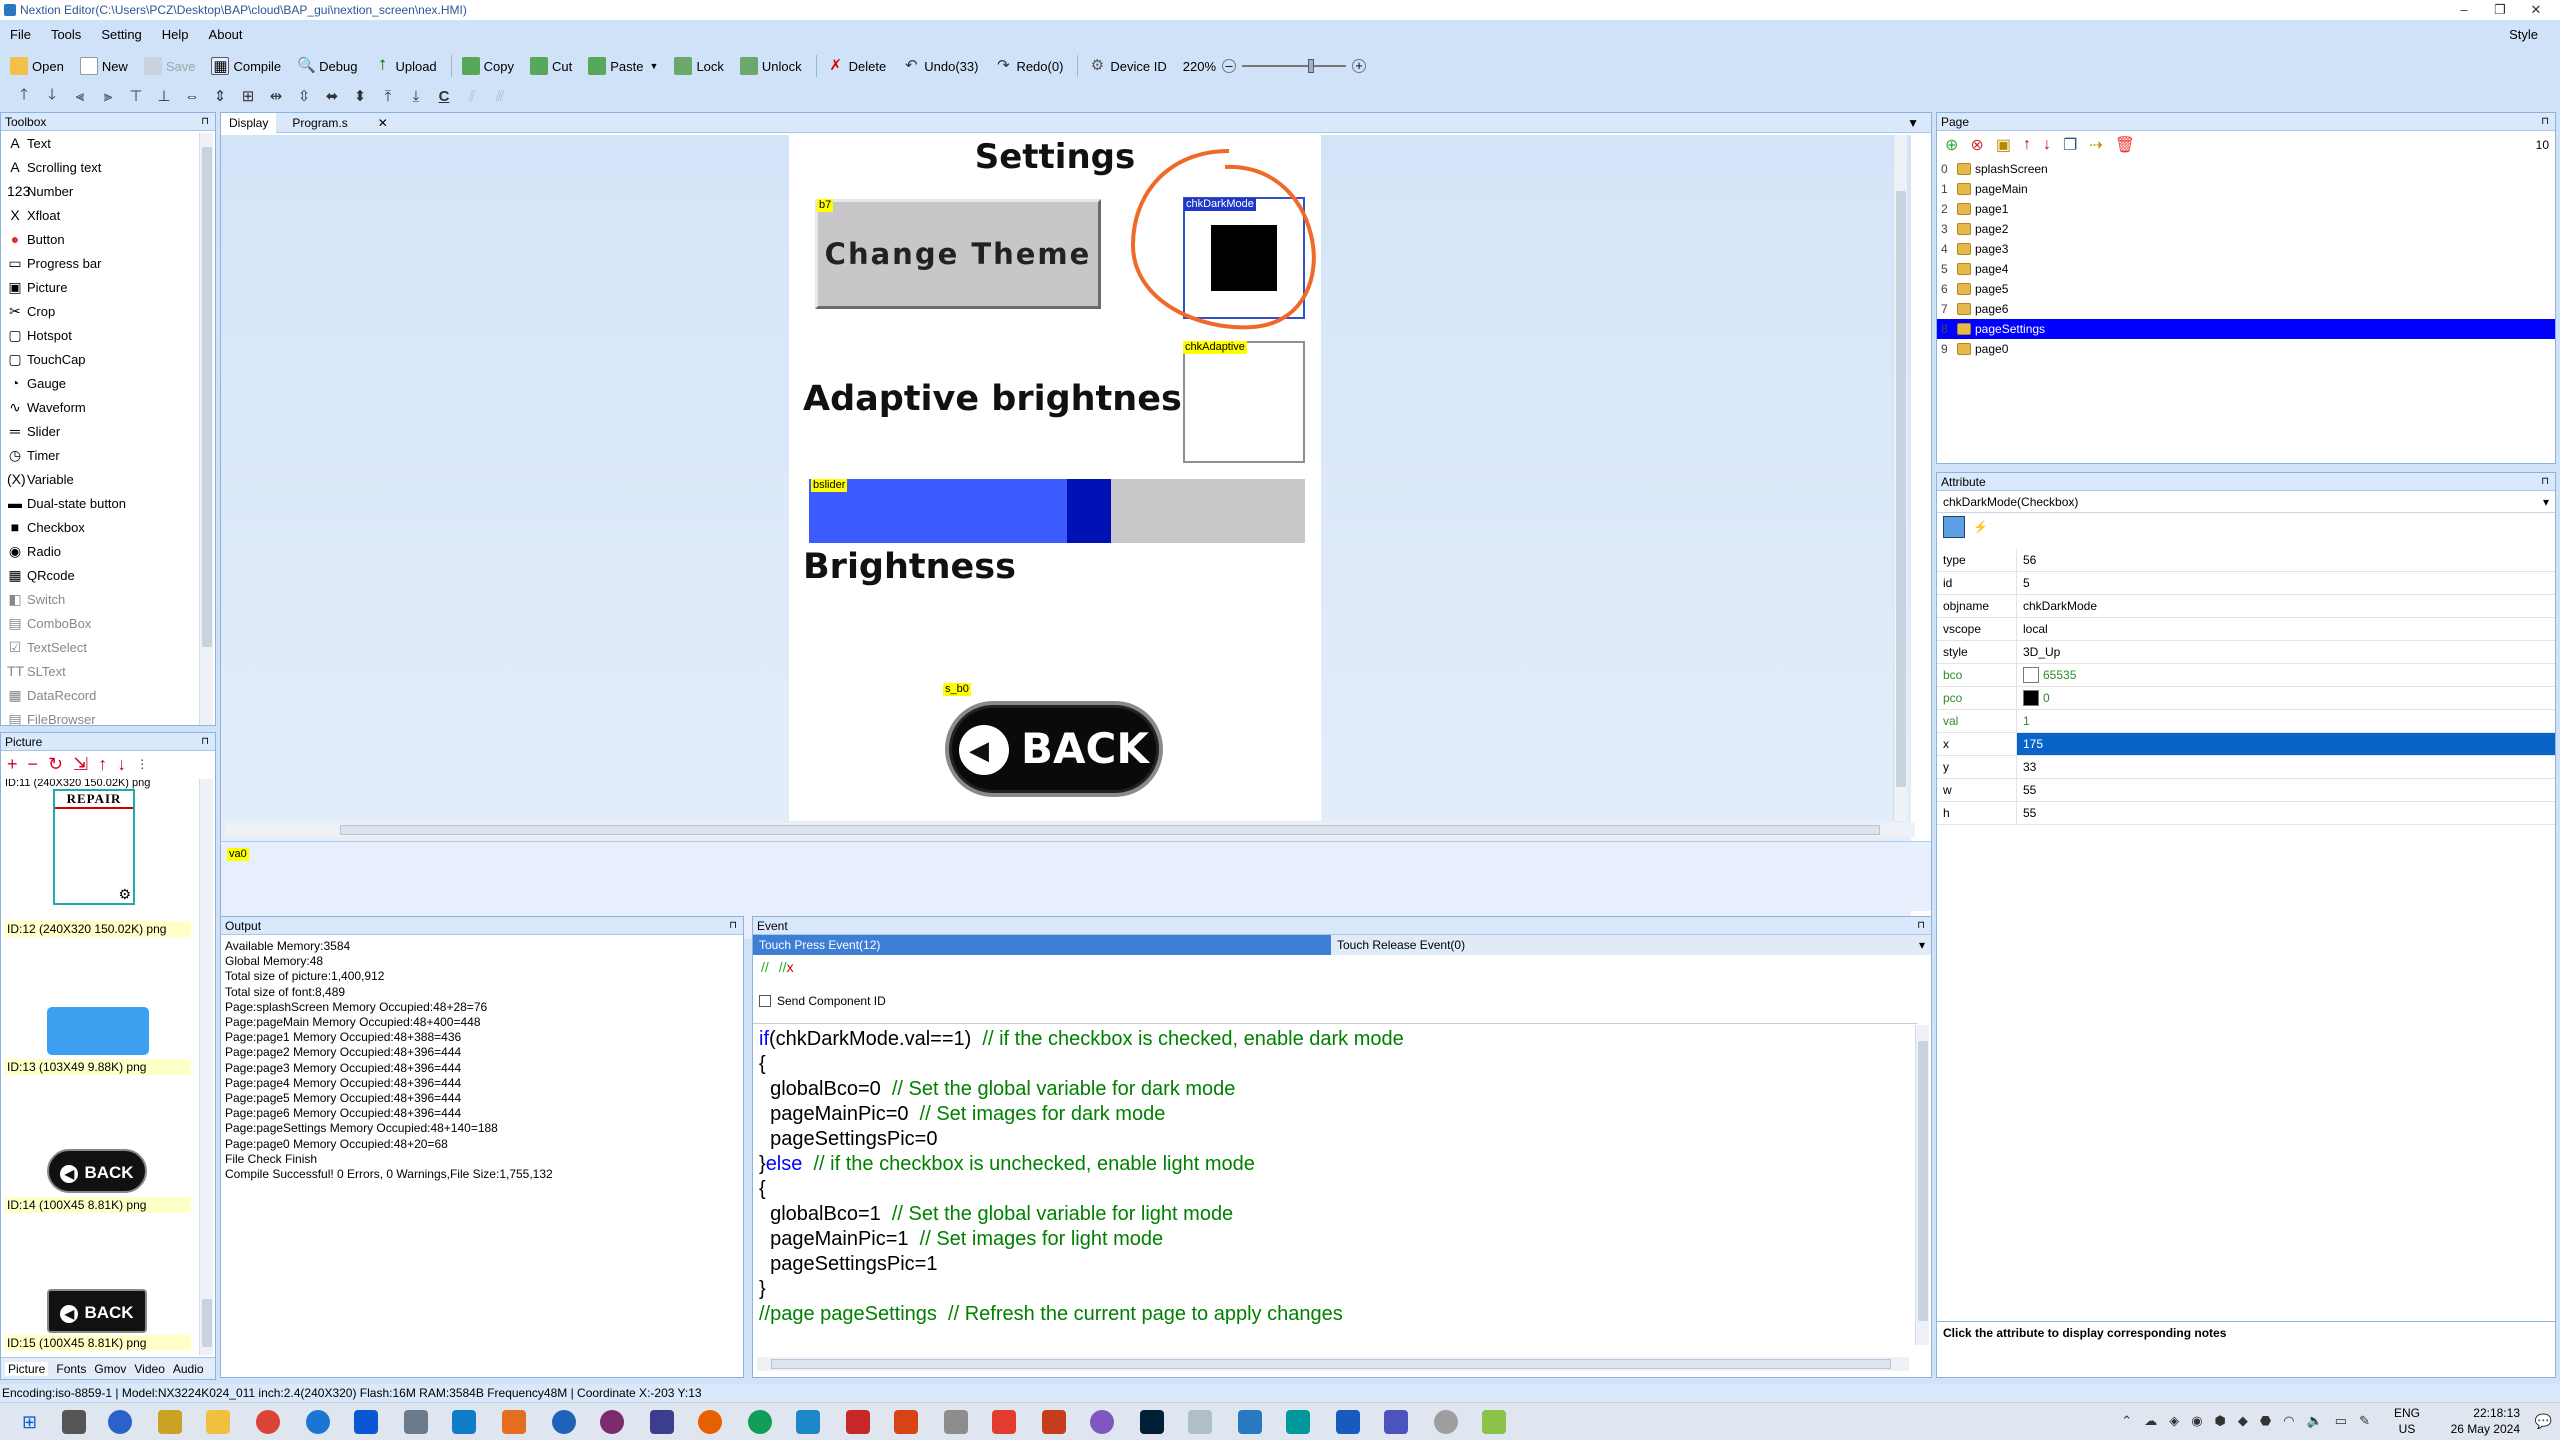 The width and height of the screenshot is (2560, 1440). I want to click on tray-app-icon: ⬢, so click(2220, 1421).